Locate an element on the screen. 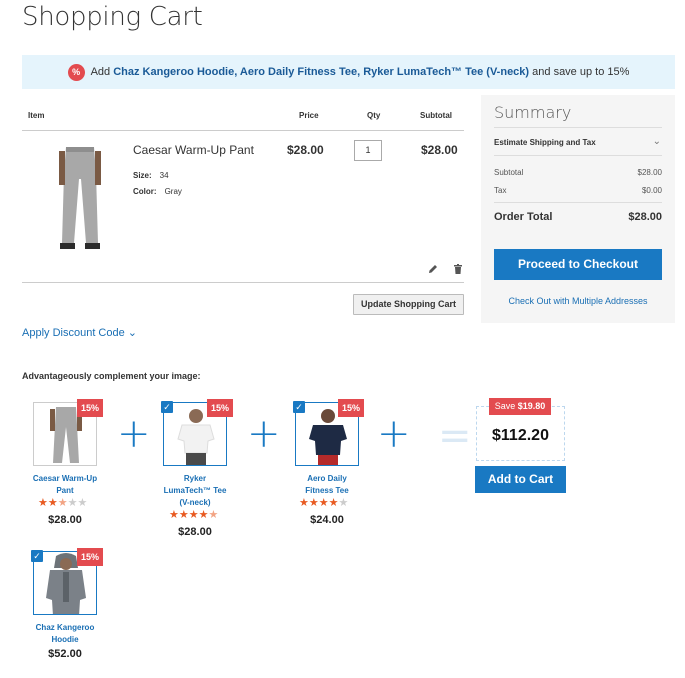 Image resolution: width=685 pixels, height=678 pixels. header-price: Price is located at coordinates (309, 115).